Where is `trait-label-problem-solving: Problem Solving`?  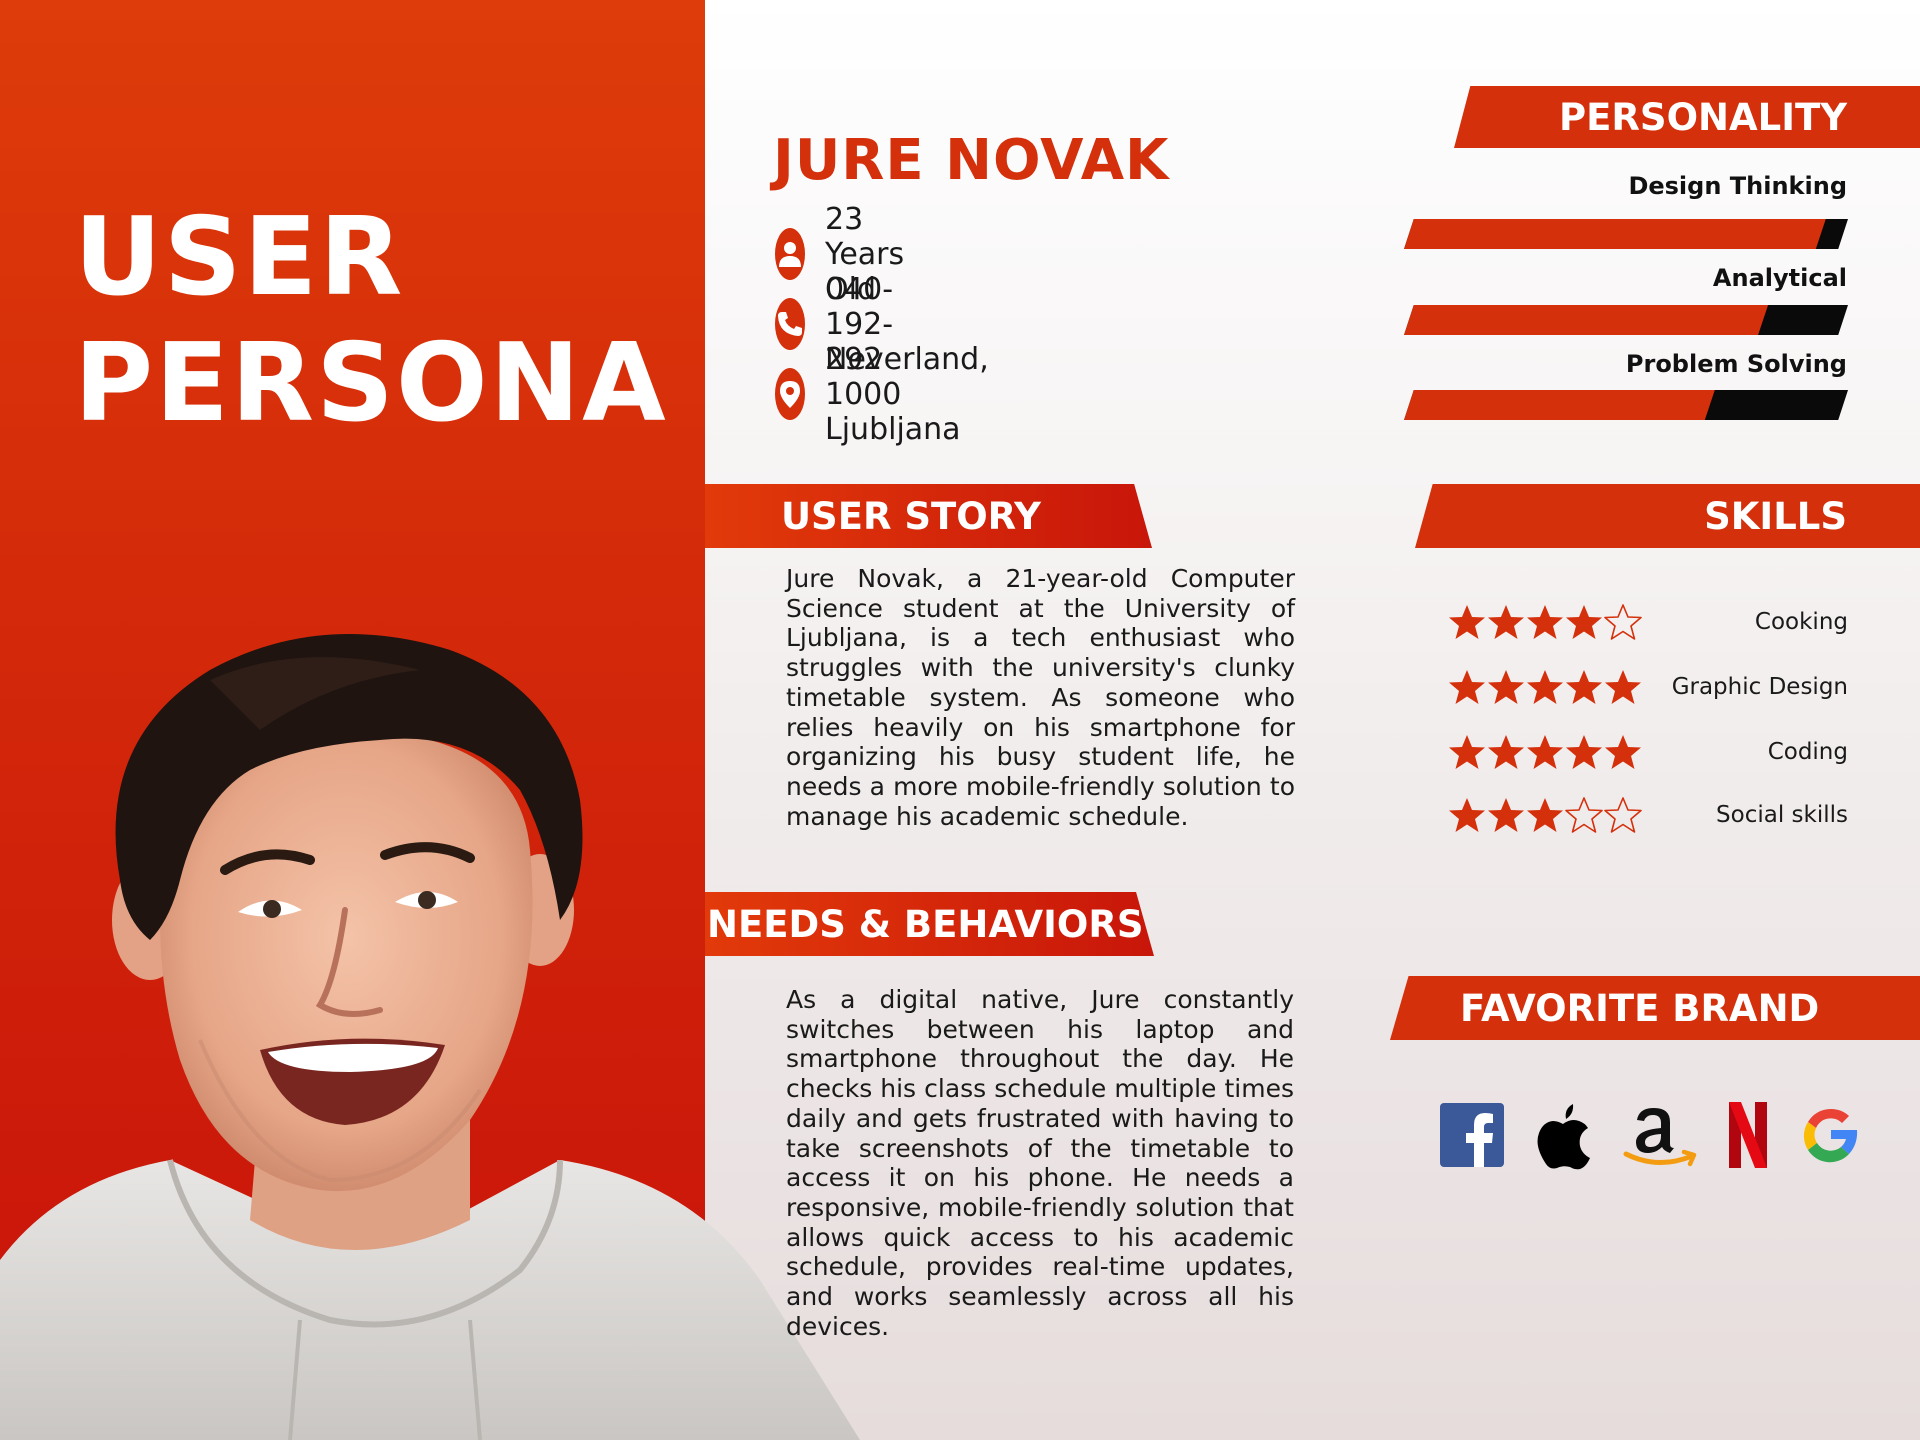 trait-label-problem-solving: Problem Solving is located at coordinates (1736, 364).